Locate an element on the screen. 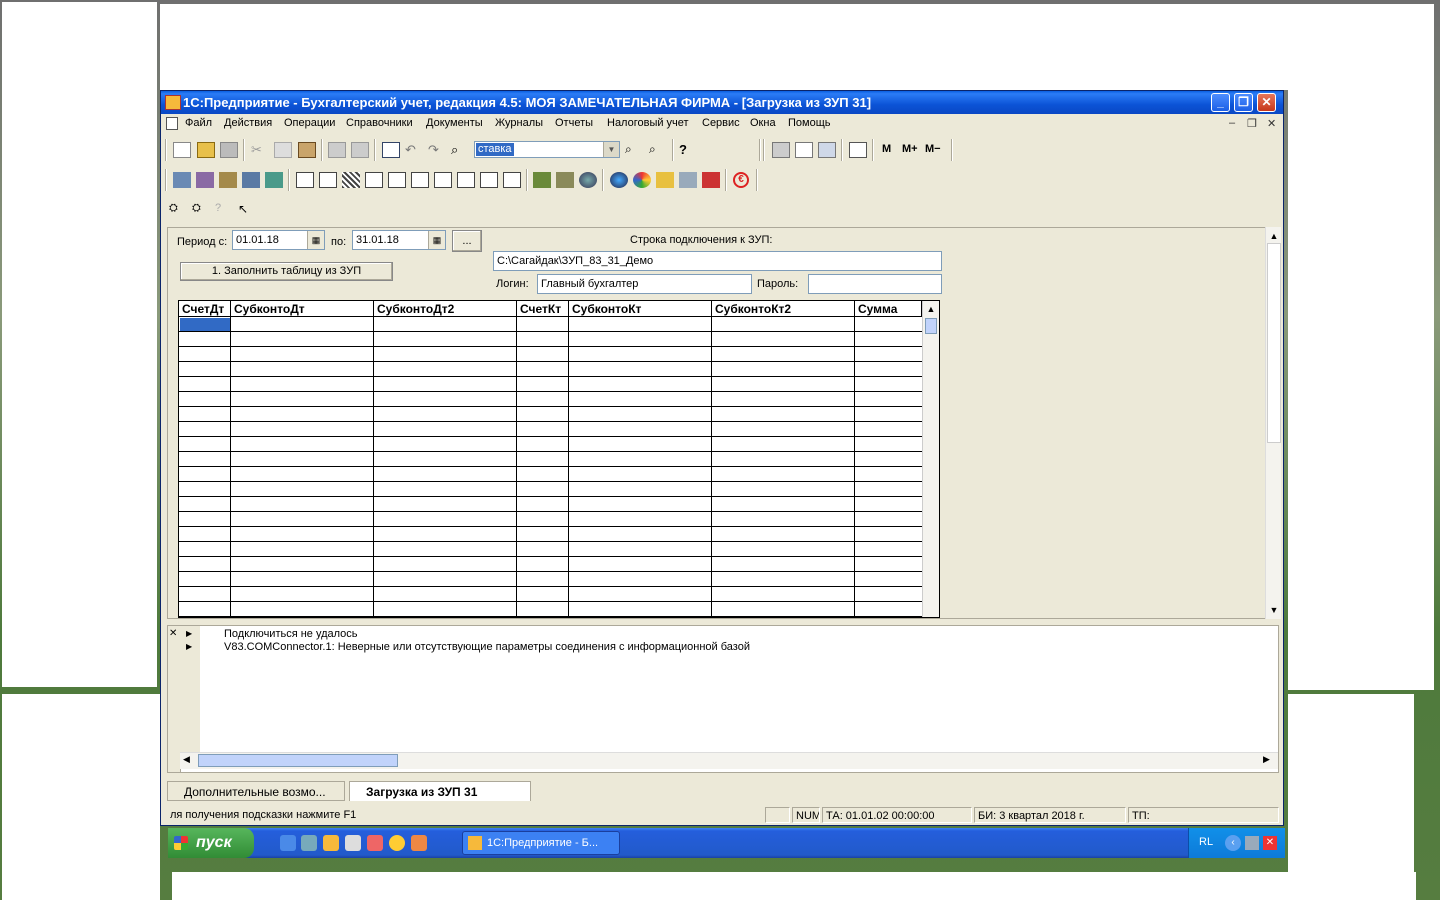 The height and width of the screenshot is (900, 1440). menu-file: Файл is located at coordinates (198, 123).